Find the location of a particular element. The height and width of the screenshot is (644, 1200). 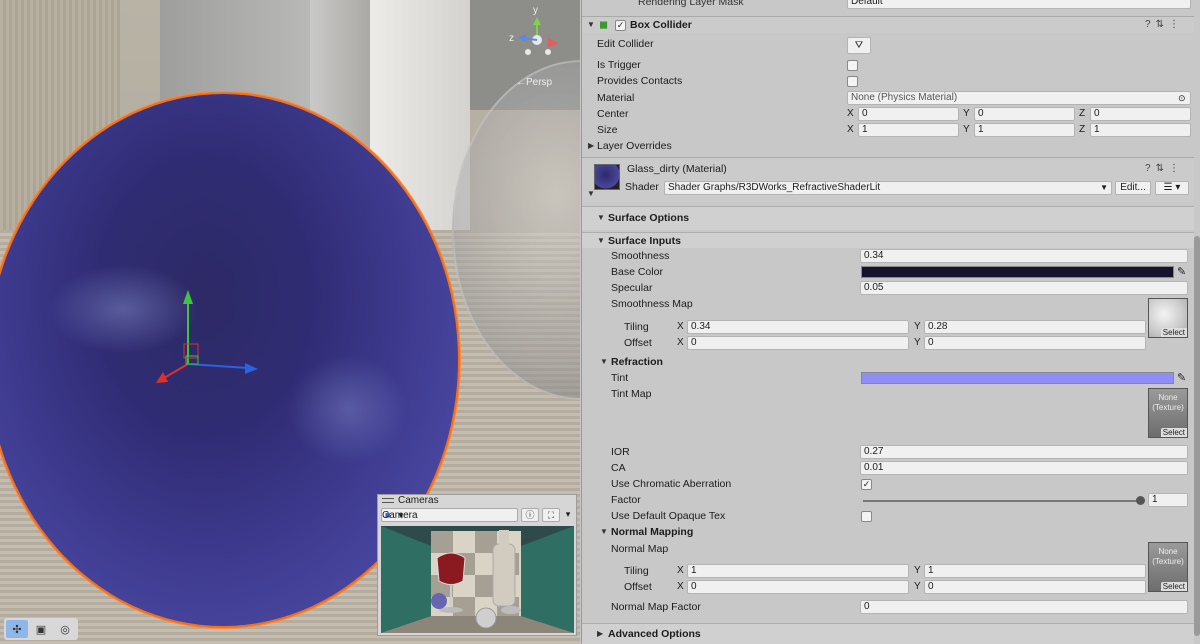

cameras-overlay: Cameras ■ Camera ▼ ⓘ ⛶ ▾ is located at coordinates (477, 565).